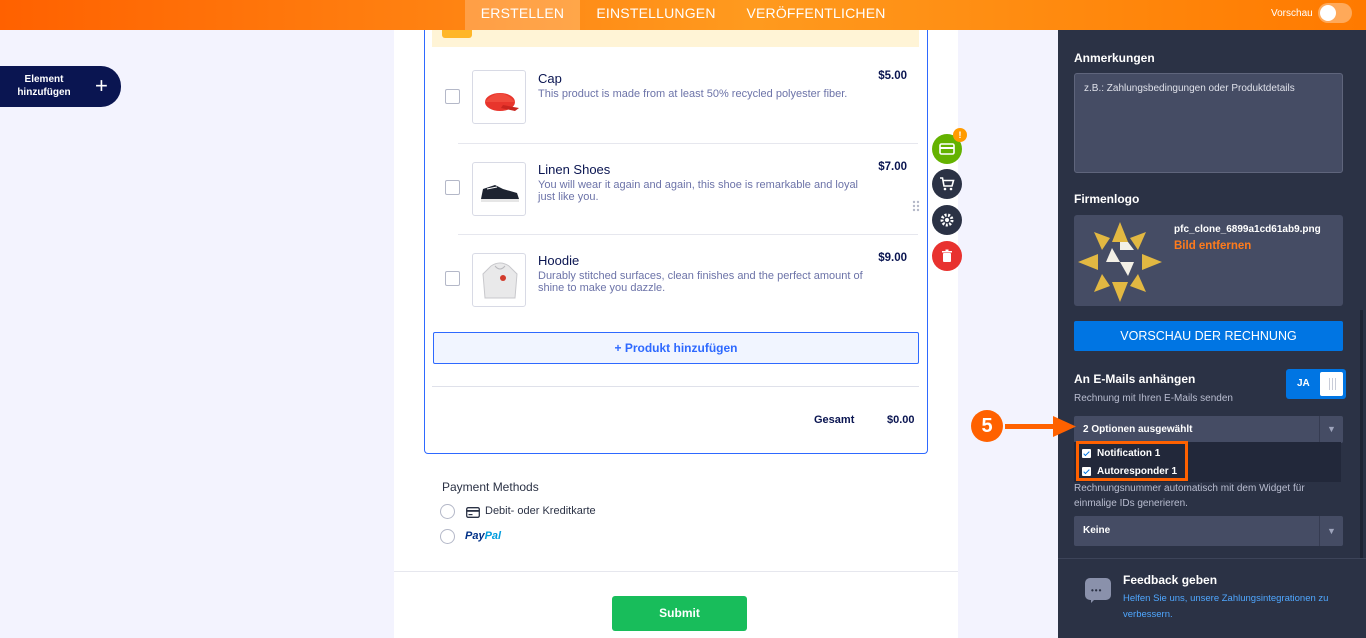 This screenshot has height=638, width=1366. I want to click on delete-button, so click(947, 256).